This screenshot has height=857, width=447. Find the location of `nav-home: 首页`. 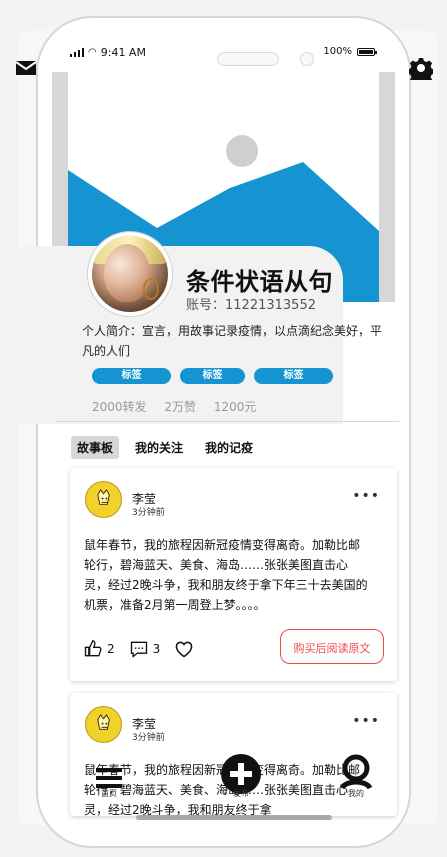

nav-home: 首页 is located at coordinates (109, 778).